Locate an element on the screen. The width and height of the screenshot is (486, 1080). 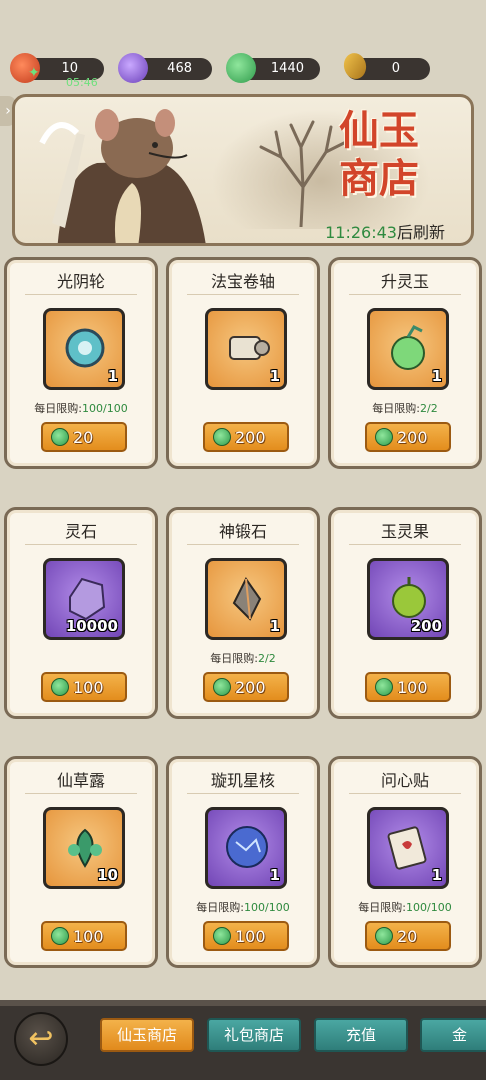
item-count: 200 is located at coordinates (426, 626).